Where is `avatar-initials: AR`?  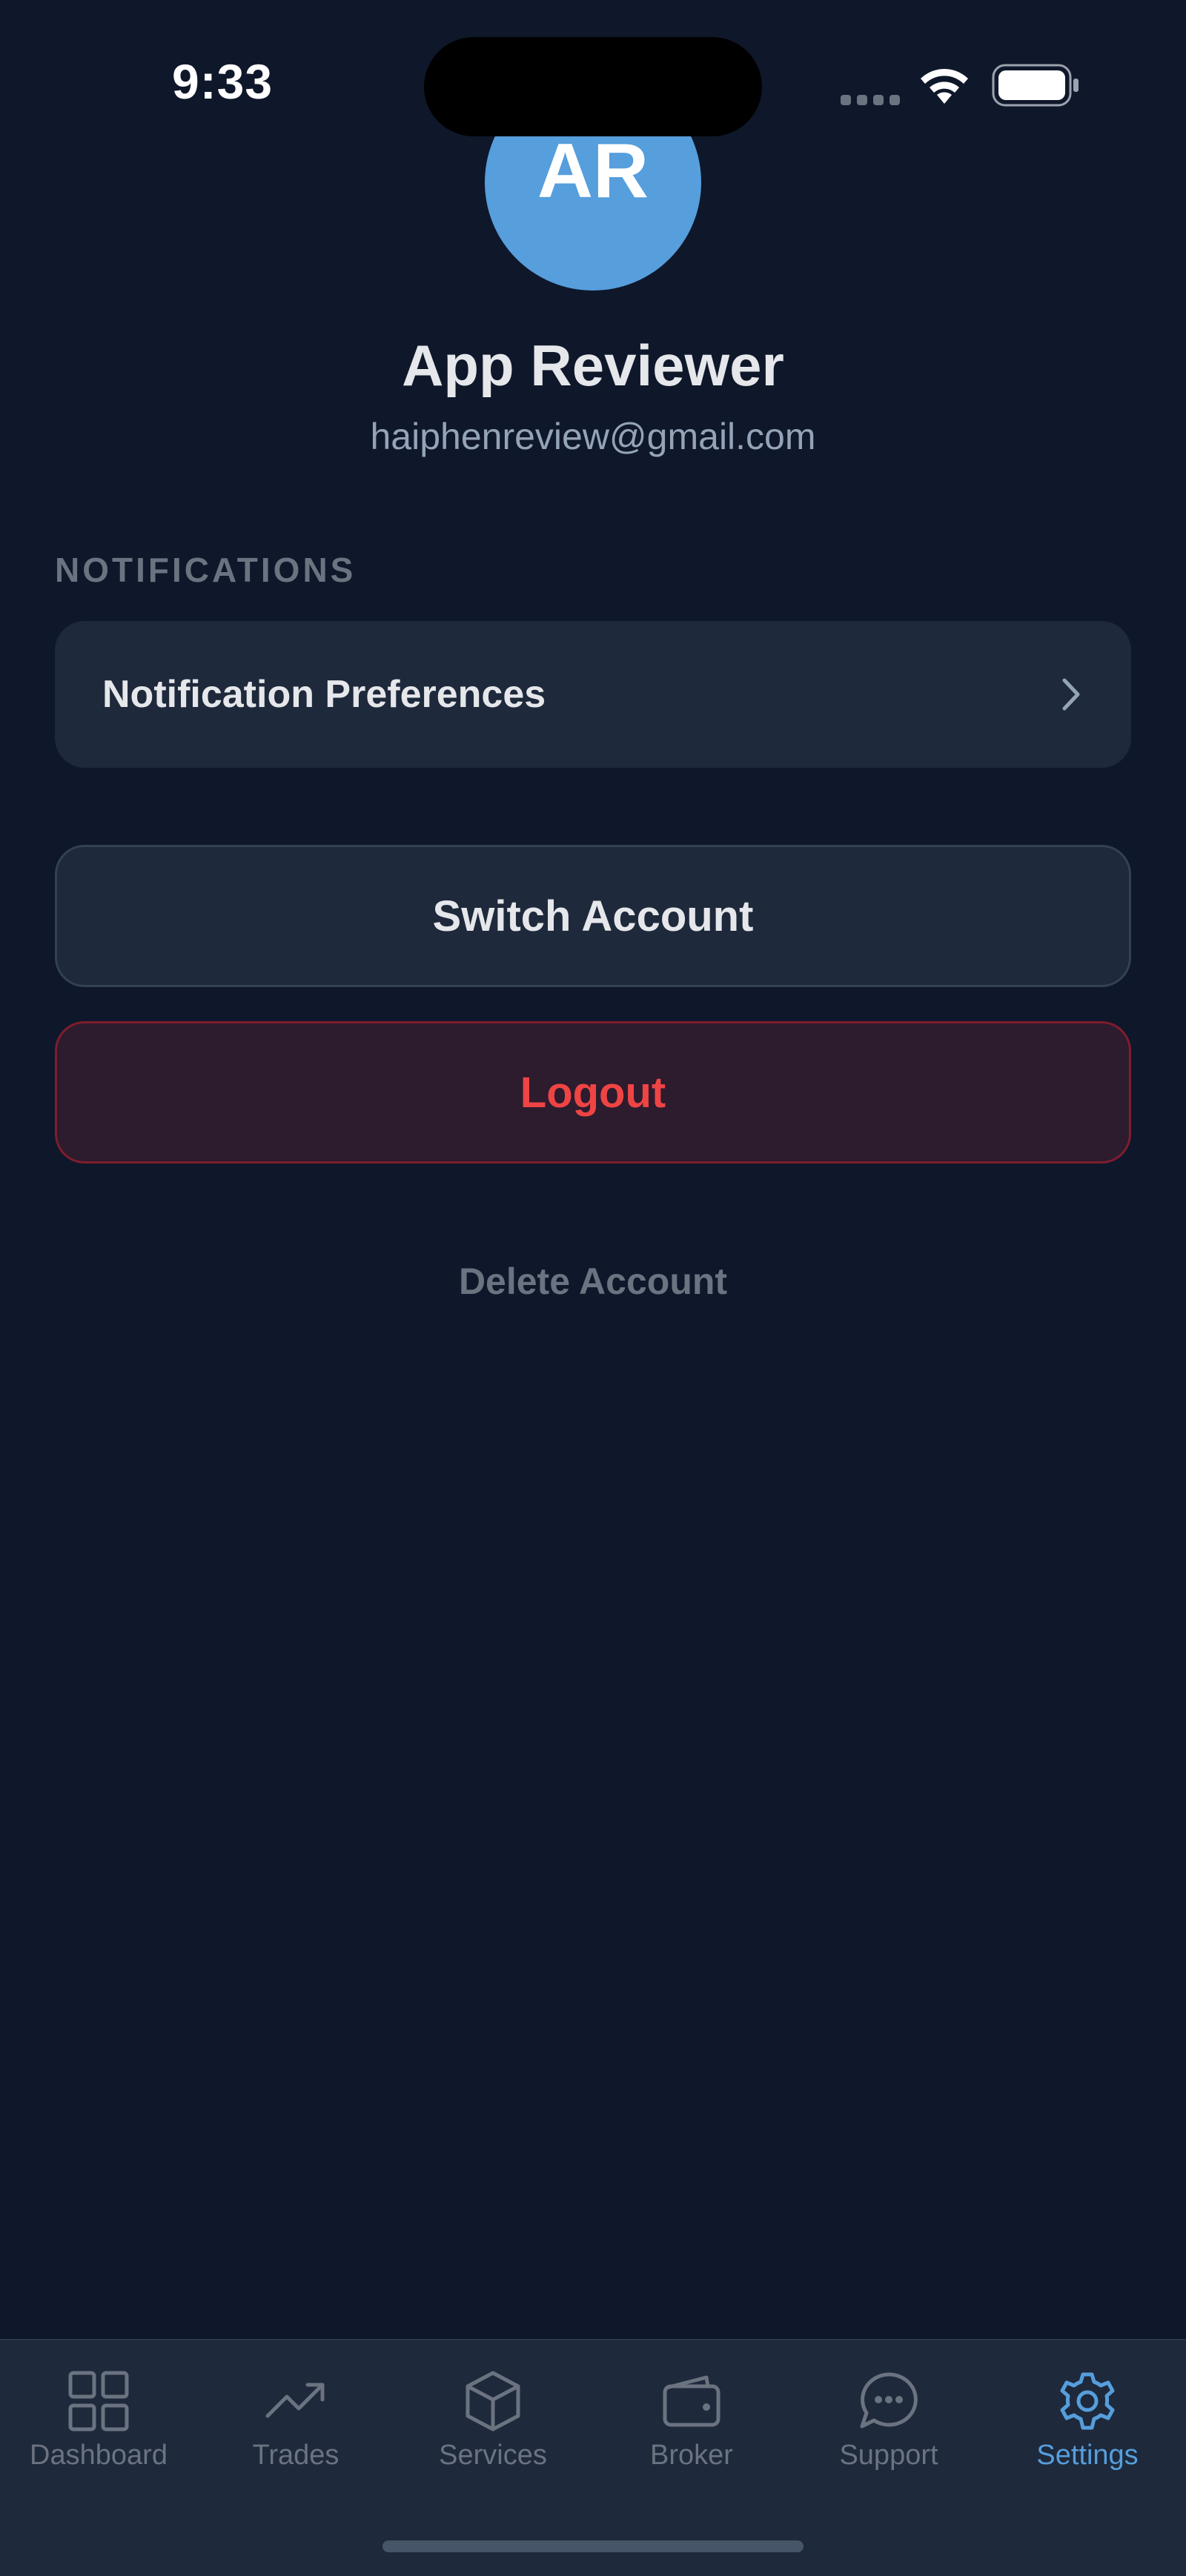 avatar-initials: AR is located at coordinates (593, 170).